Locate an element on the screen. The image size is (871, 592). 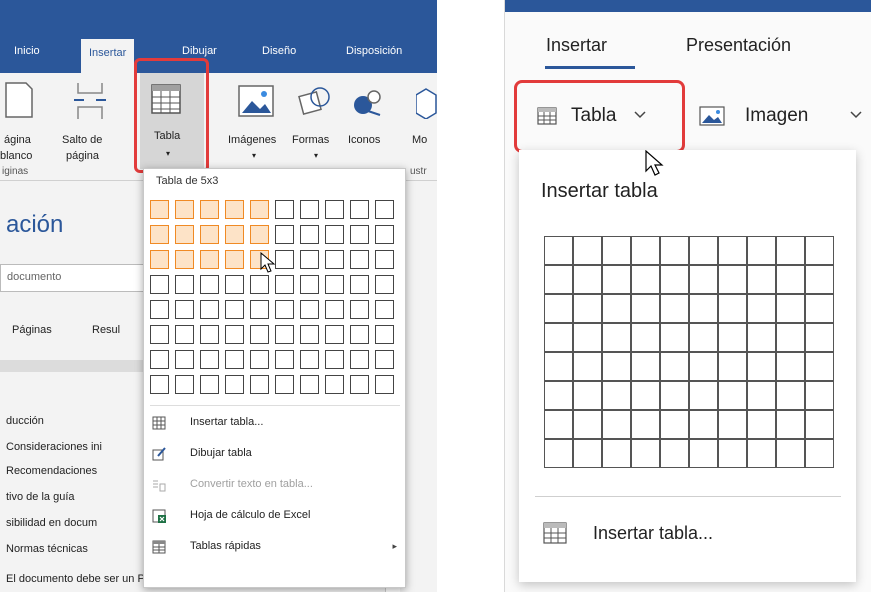
outline-item: ducción is located at coordinates (25, 421).